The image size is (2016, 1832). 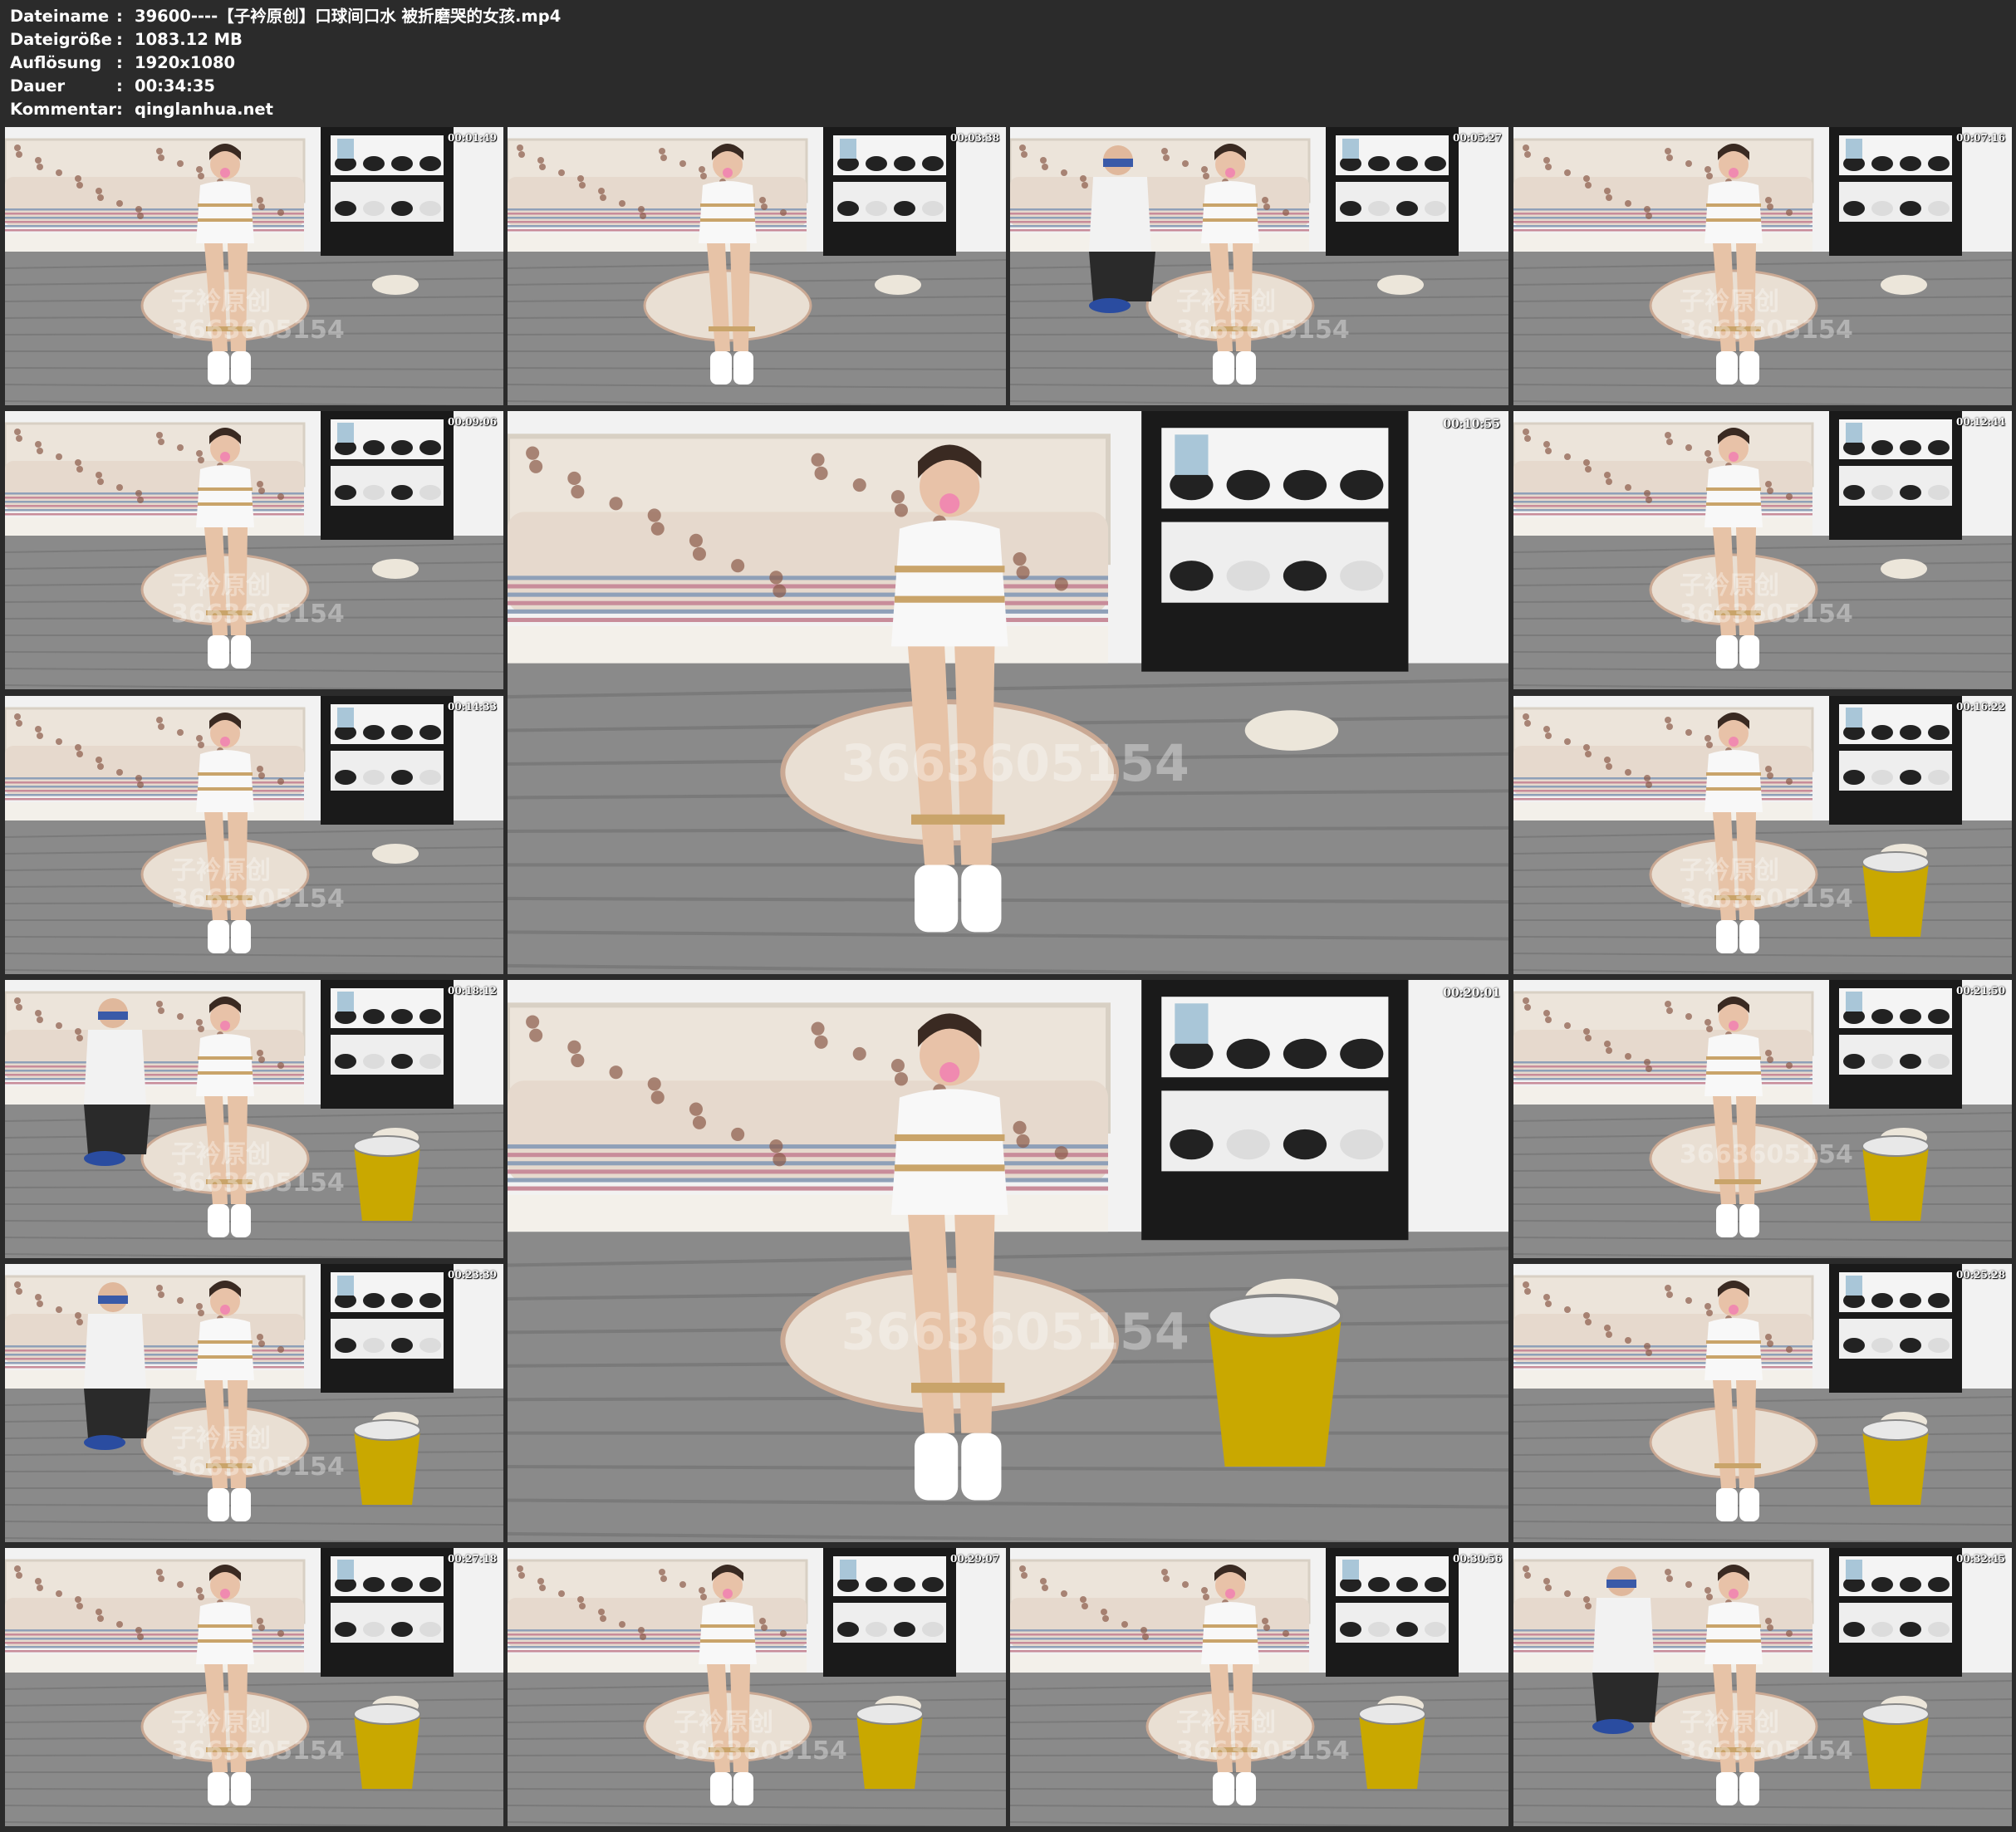 I want to click on video-thumbnail: 子衿原创 3663605154 00:05:27, so click(x=1259, y=266).